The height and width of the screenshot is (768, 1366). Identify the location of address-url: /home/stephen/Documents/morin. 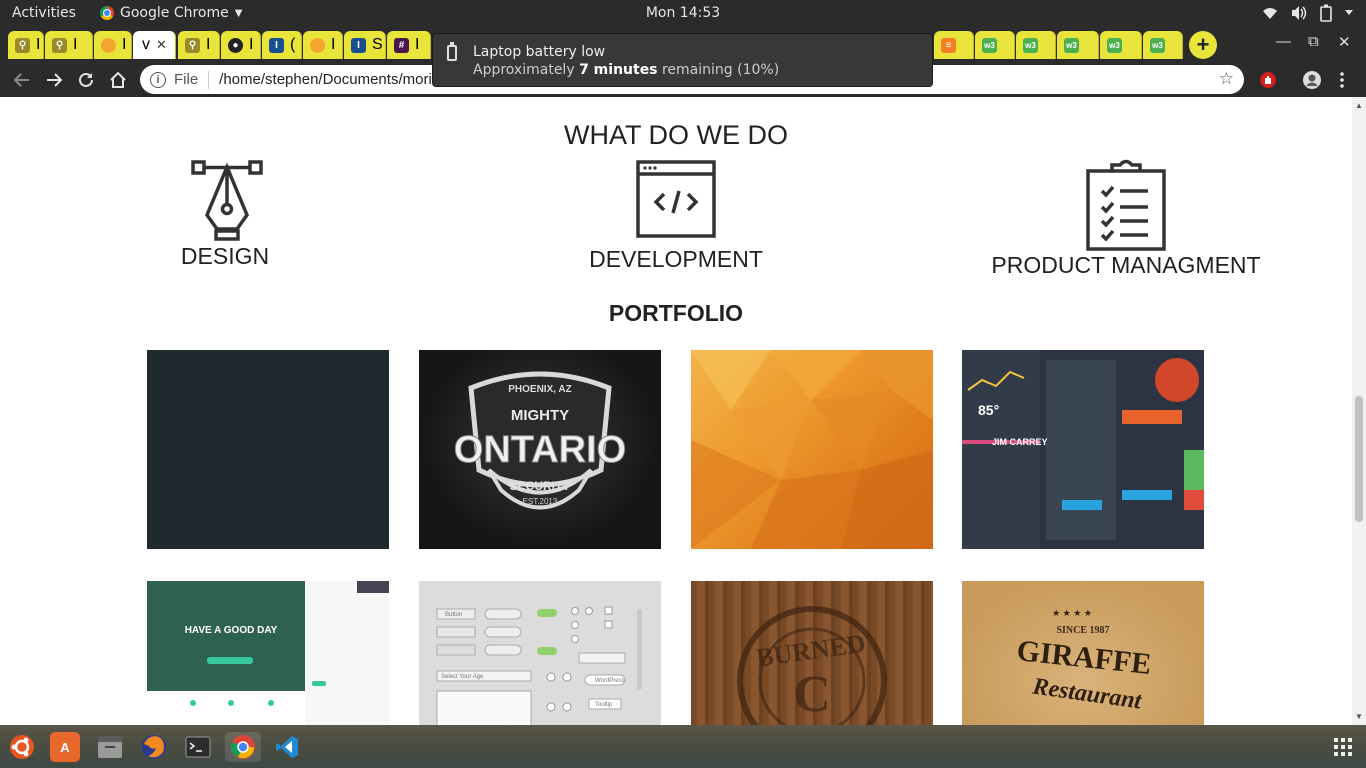
(329, 79).